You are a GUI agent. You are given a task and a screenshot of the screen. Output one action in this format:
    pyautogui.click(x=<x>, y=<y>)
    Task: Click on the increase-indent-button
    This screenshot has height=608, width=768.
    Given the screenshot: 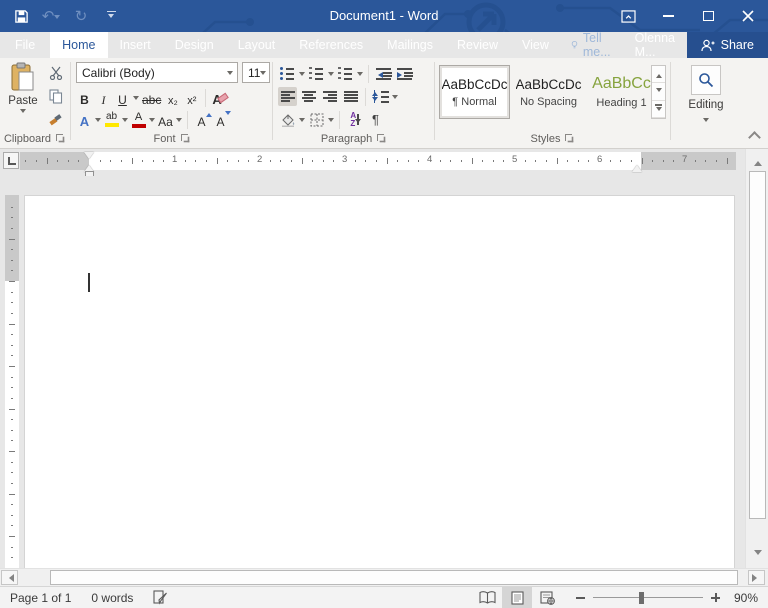 What is the action you would take?
    pyautogui.click(x=404, y=73)
    